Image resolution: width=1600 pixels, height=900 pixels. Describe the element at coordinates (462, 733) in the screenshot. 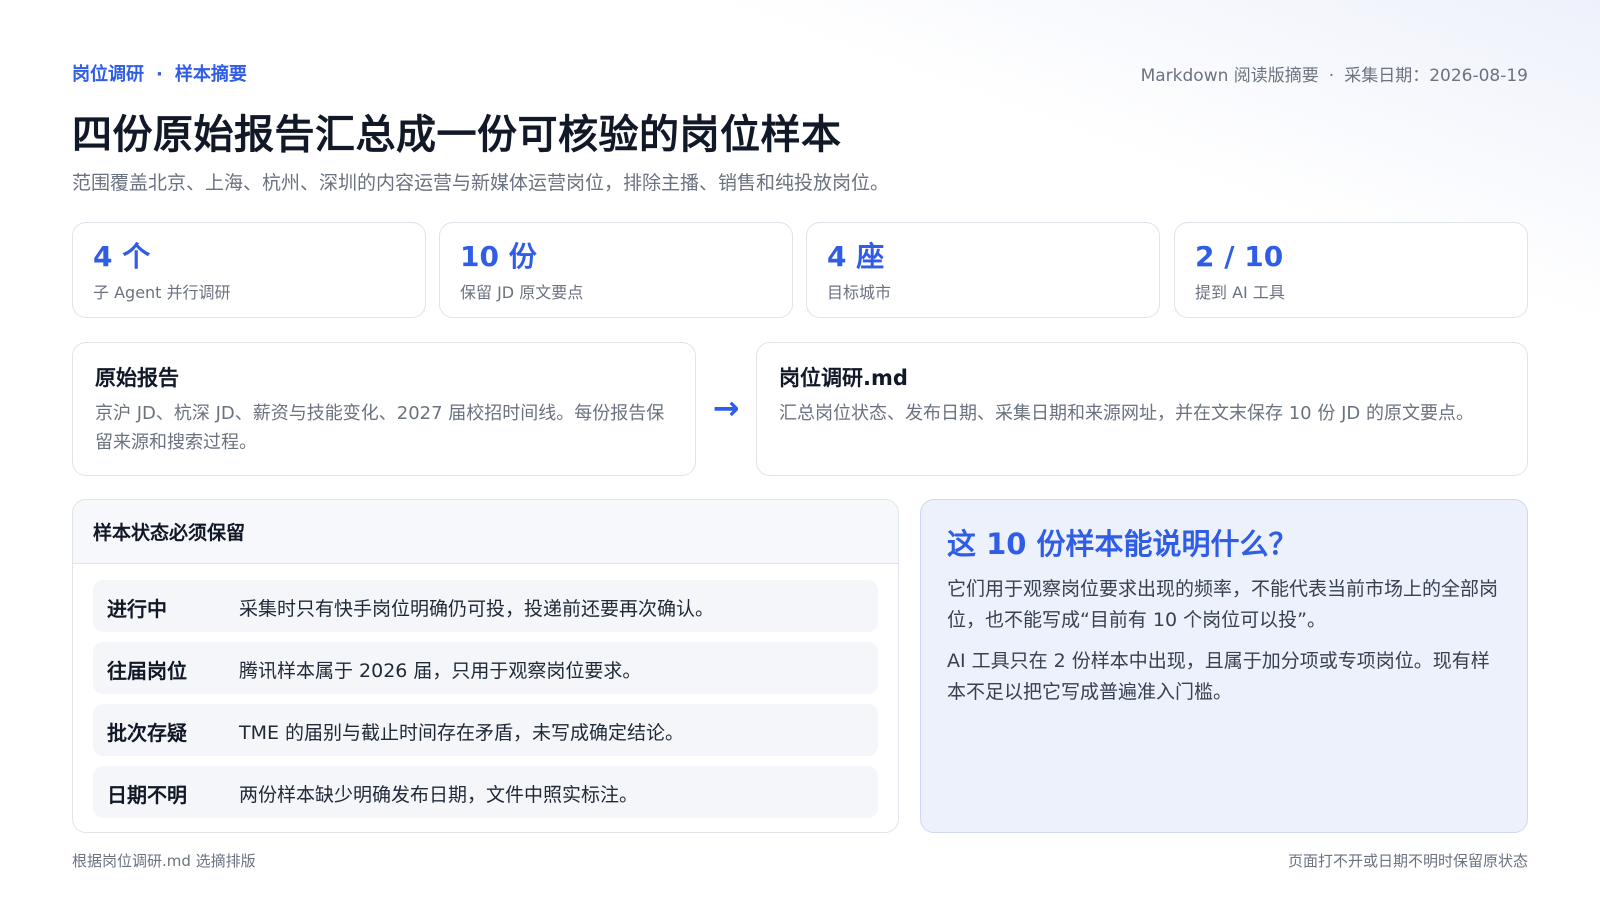

I see `status-value: TME 的届别与截止时间存在矛盾，未写成确定结论。` at that location.